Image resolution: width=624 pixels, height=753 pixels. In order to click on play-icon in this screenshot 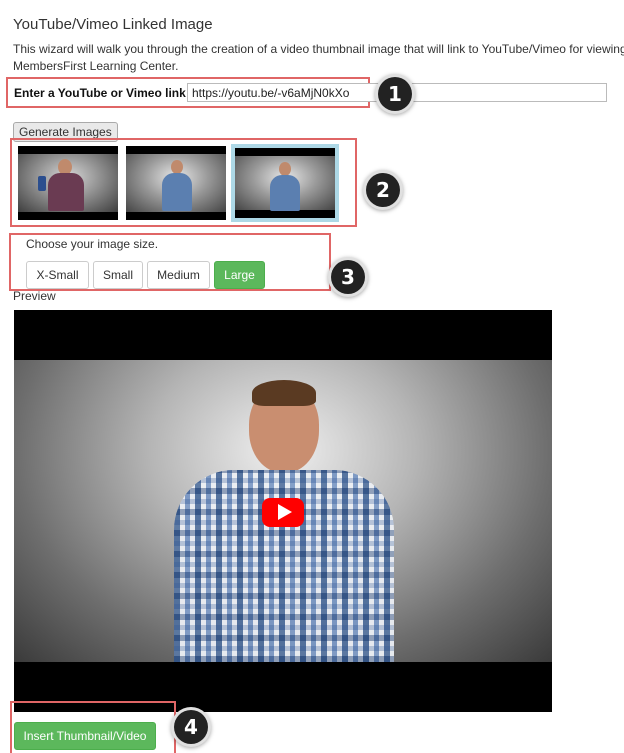, I will do `click(285, 512)`.